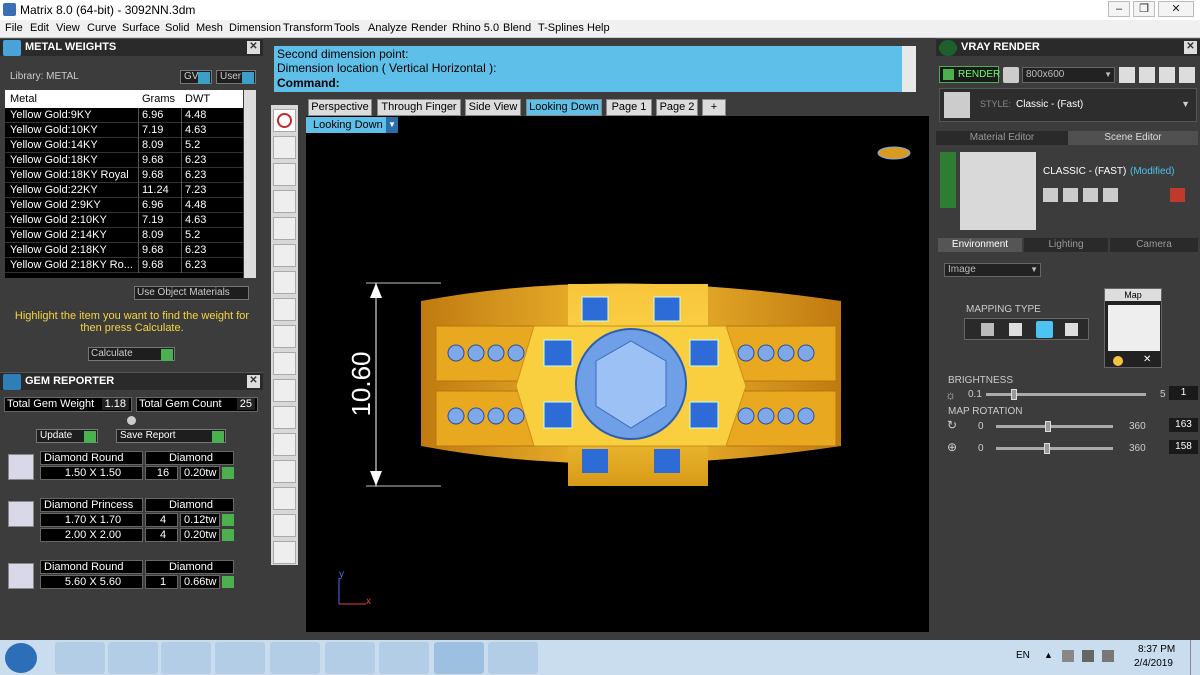  Describe the element at coordinates (284, 174) in the screenshot. I see `globe-icon` at that location.